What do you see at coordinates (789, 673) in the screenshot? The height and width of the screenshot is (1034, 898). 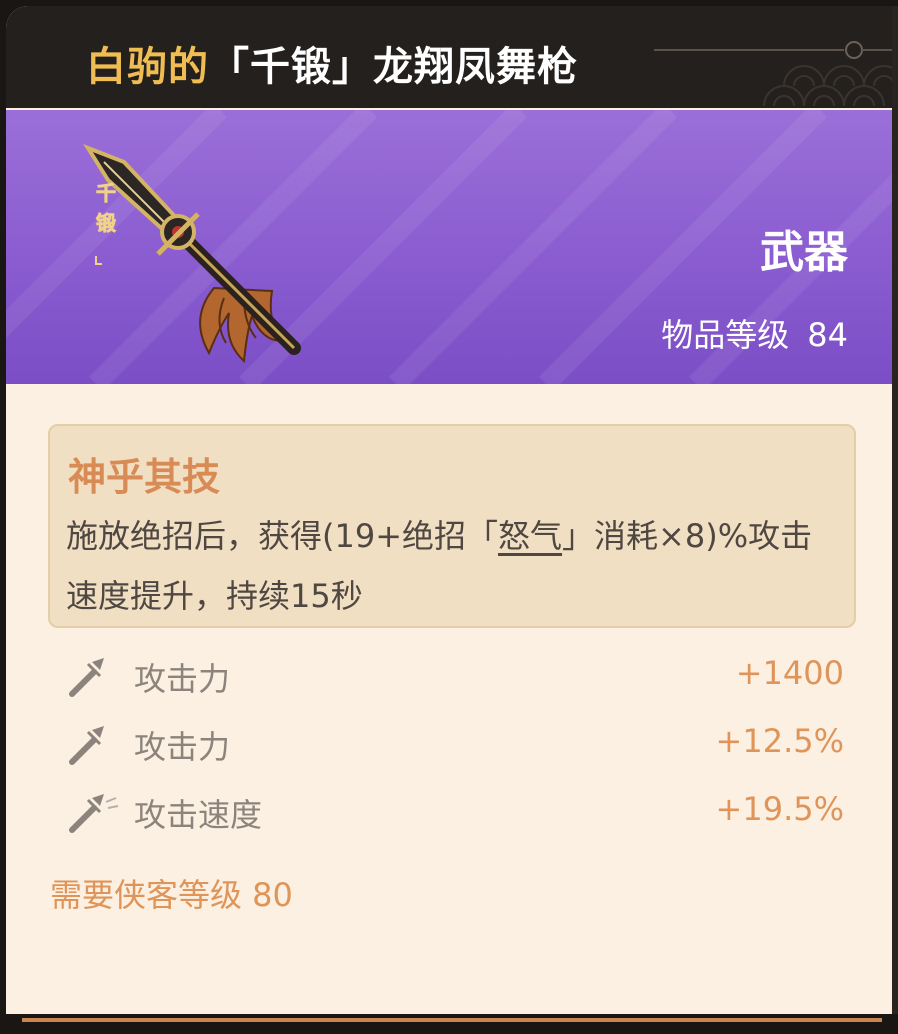 I see `stat-value: +1400` at bounding box center [789, 673].